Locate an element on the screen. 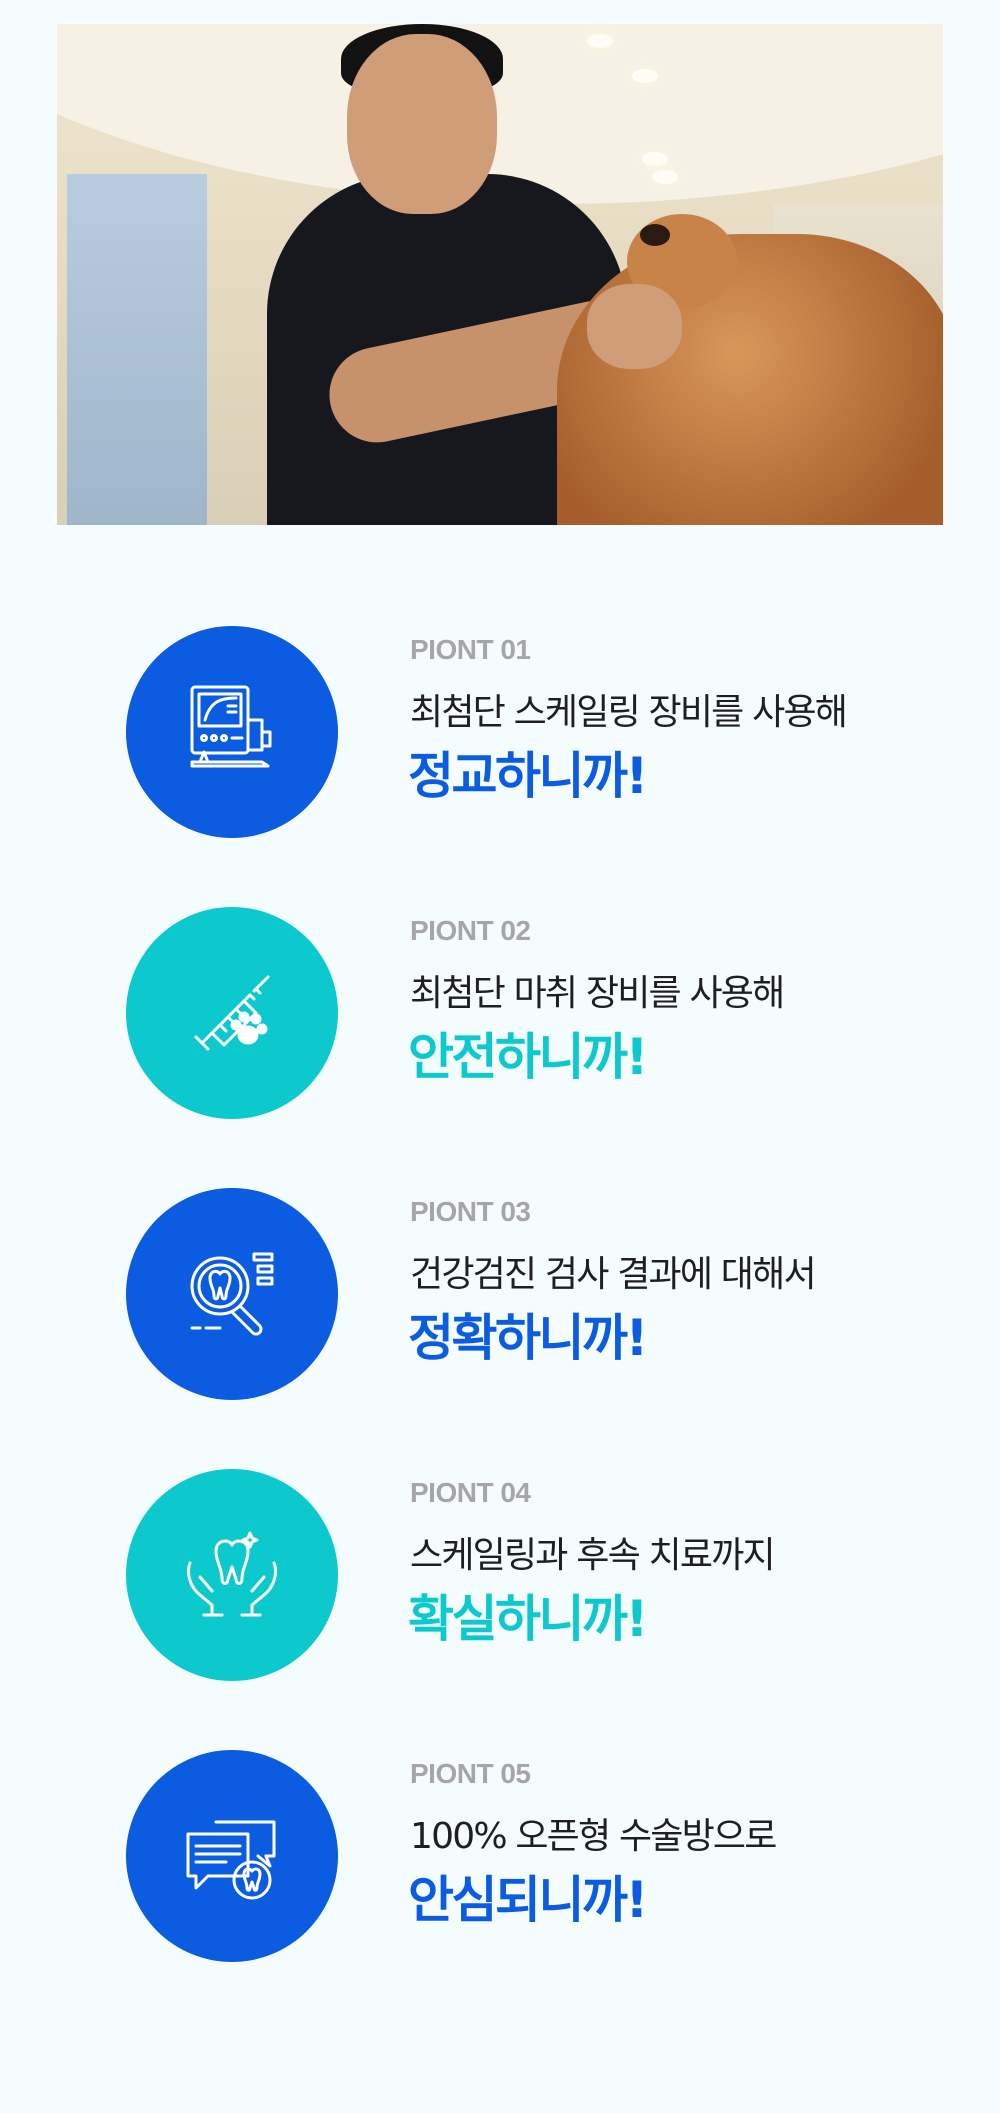 This screenshot has height=2113, width=1000. point-item: PIONT 02 최첨단 마취 장비를 사용해 안전하니까! is located at coordinates (500, 1017).